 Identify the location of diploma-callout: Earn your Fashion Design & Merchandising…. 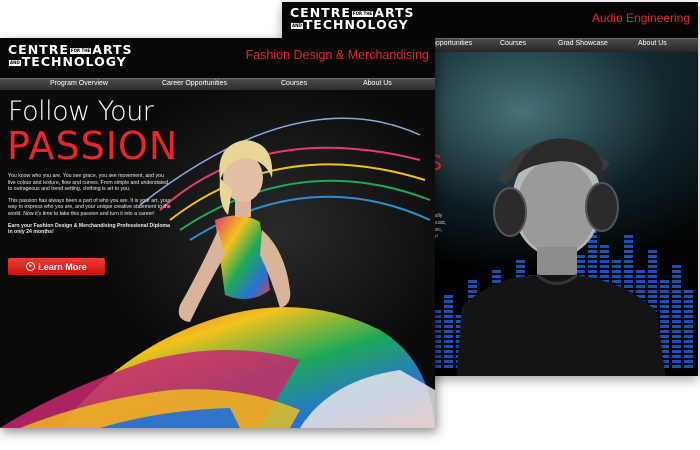
(89, 229).